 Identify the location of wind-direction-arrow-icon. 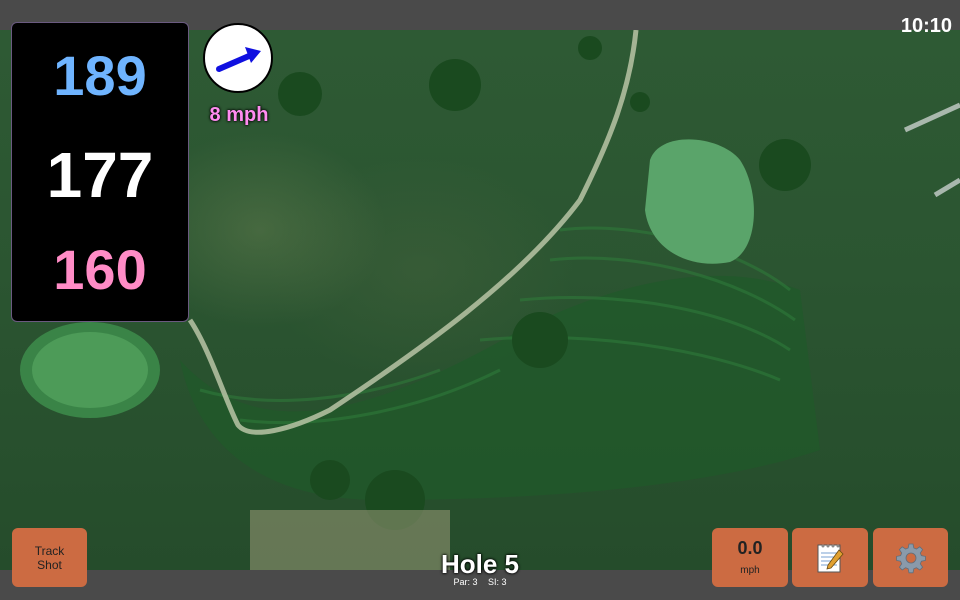
(238, 59).